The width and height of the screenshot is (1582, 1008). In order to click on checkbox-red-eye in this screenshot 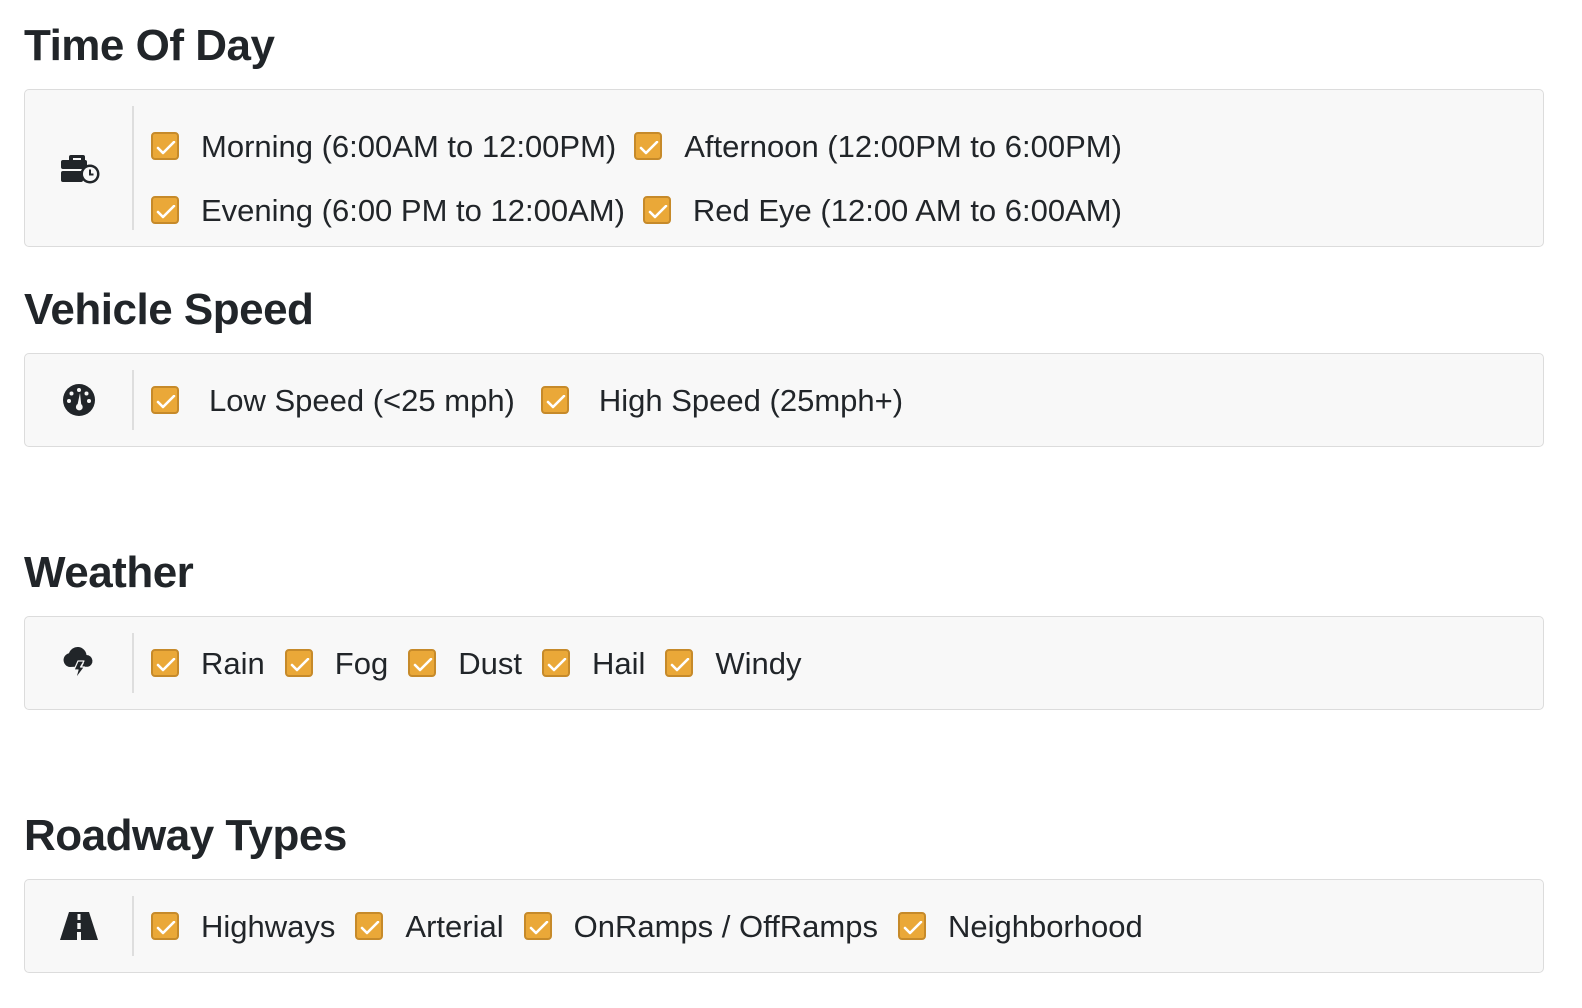, I will do `click(656, 210)`.